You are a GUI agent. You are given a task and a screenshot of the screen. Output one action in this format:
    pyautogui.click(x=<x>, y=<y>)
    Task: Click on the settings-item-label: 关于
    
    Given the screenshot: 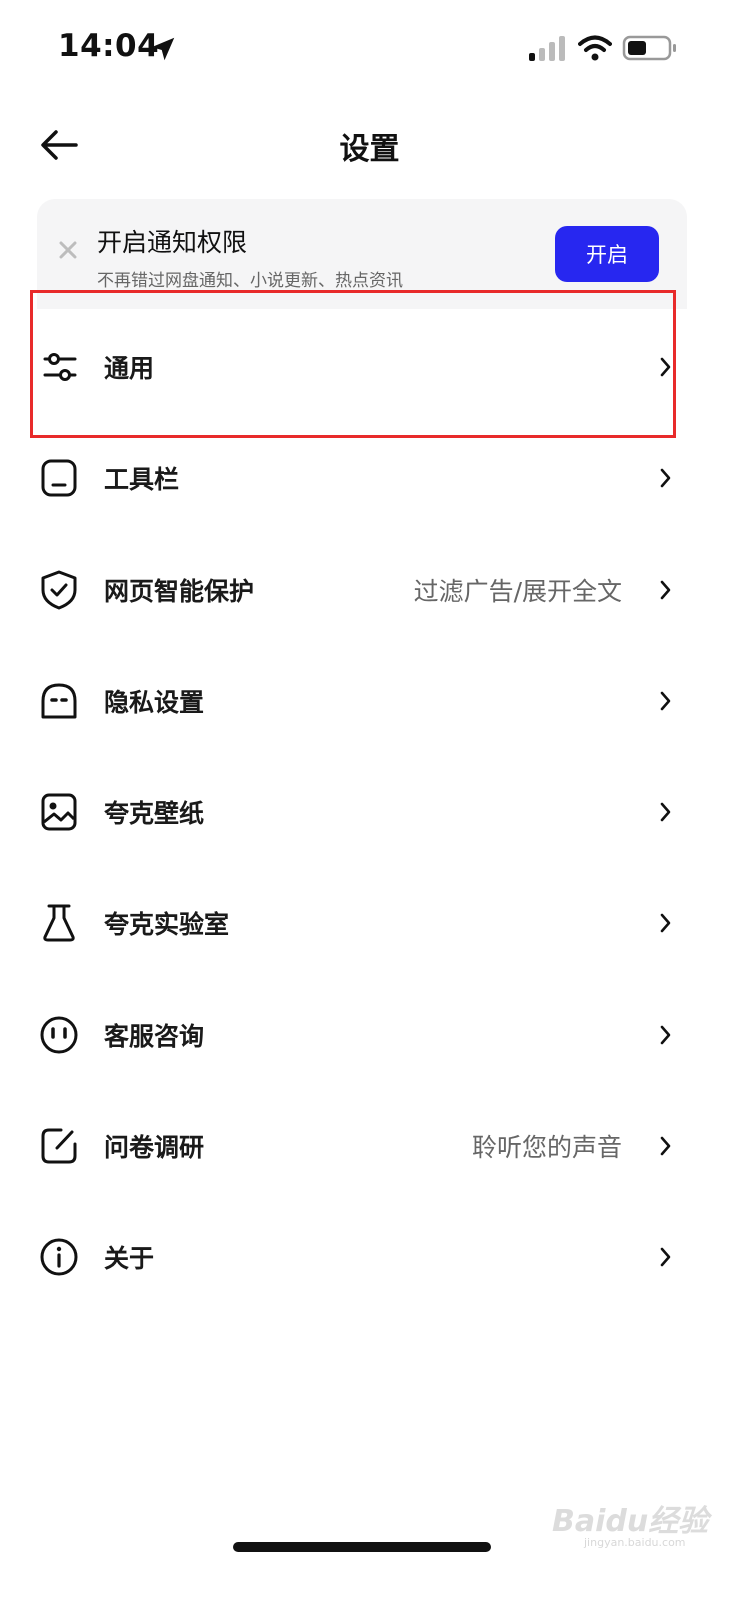 What is the action you would take?
    pyautogui.click(x=129, y=1259)
    